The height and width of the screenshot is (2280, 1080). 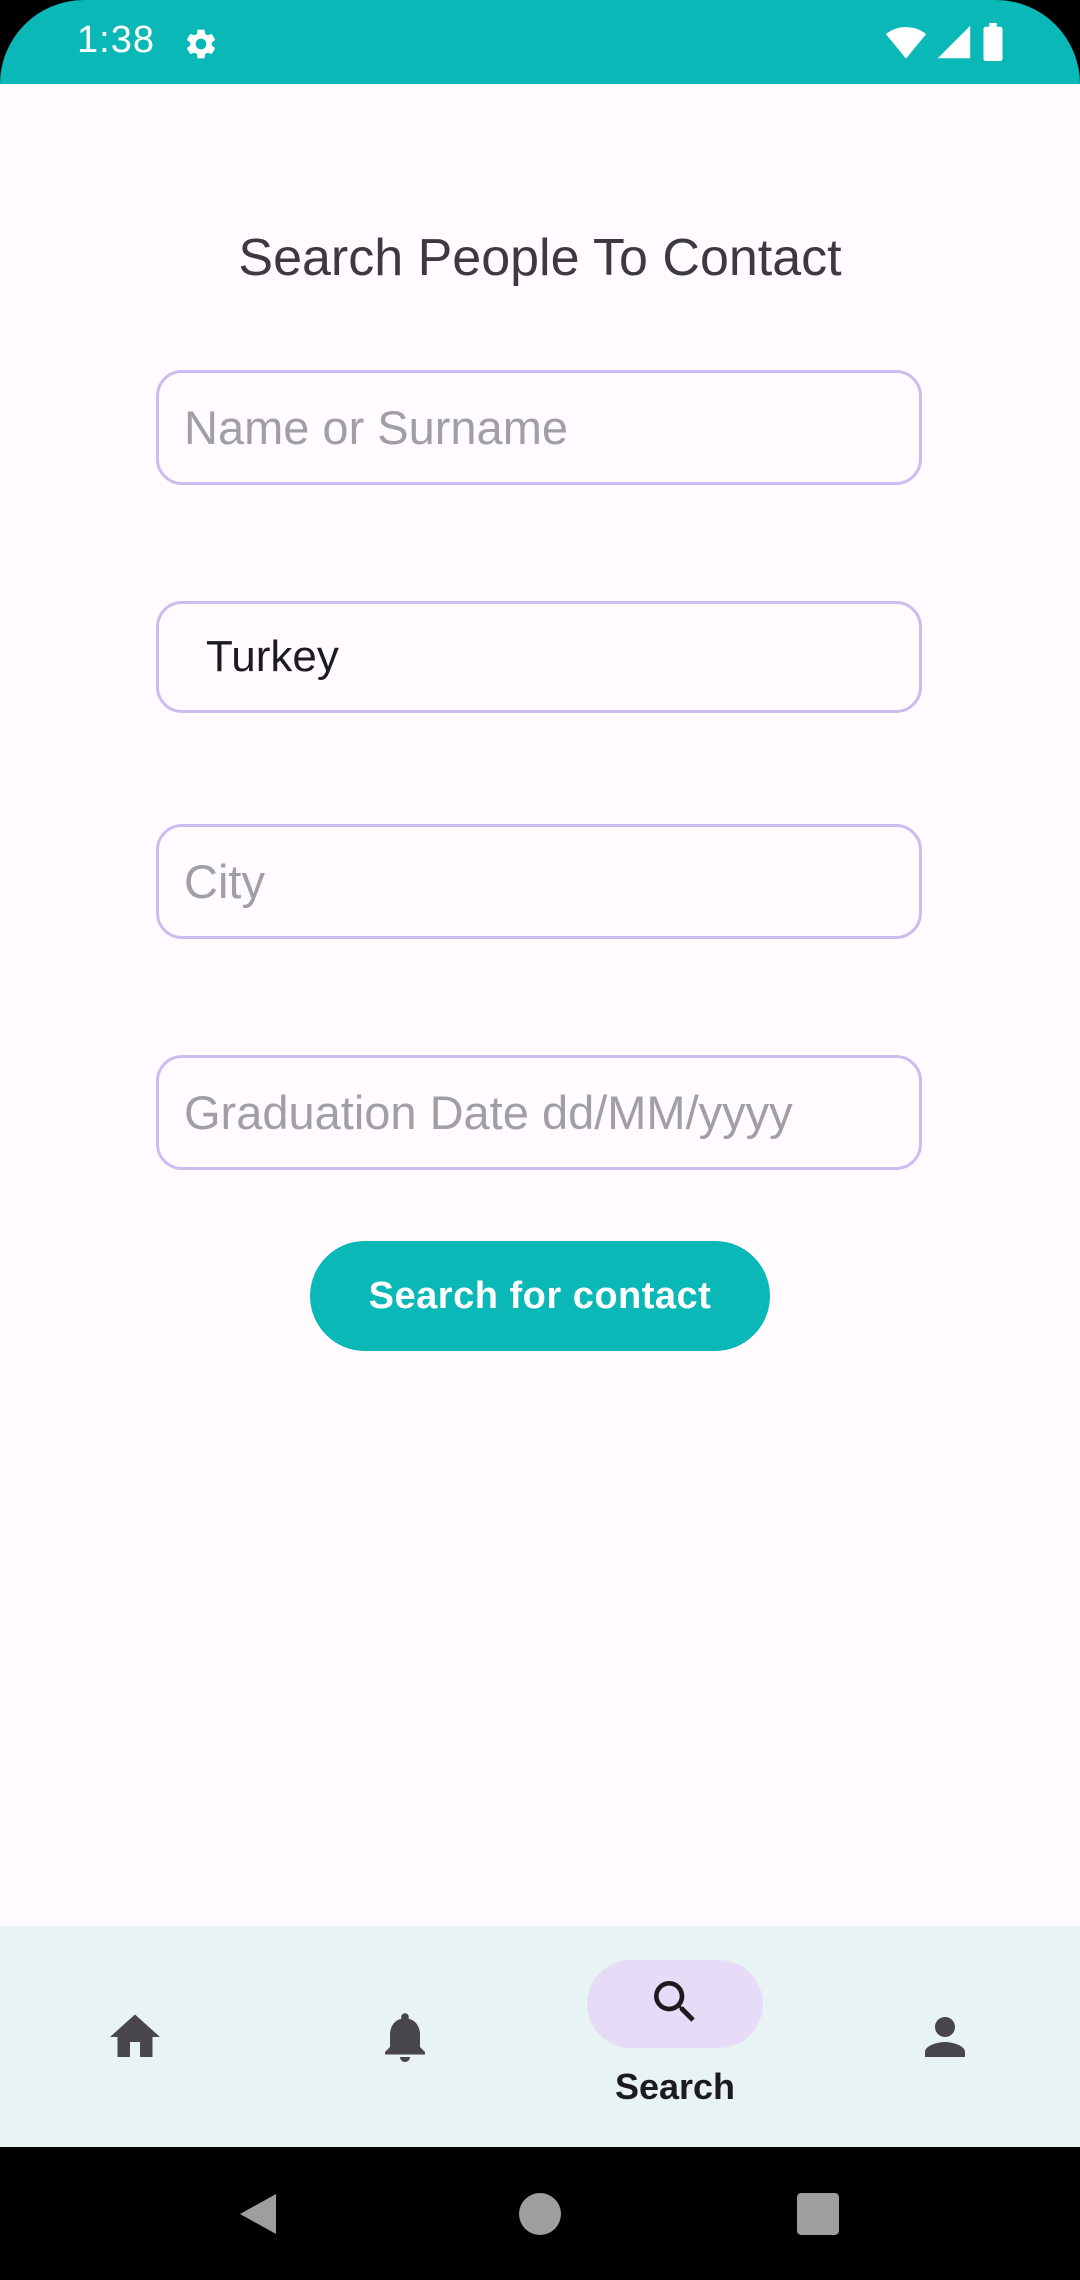 What do you see at coordinates (224, 881) in the screenshot?
I see `city-placeholder: City` at bounding box center [224, 881].